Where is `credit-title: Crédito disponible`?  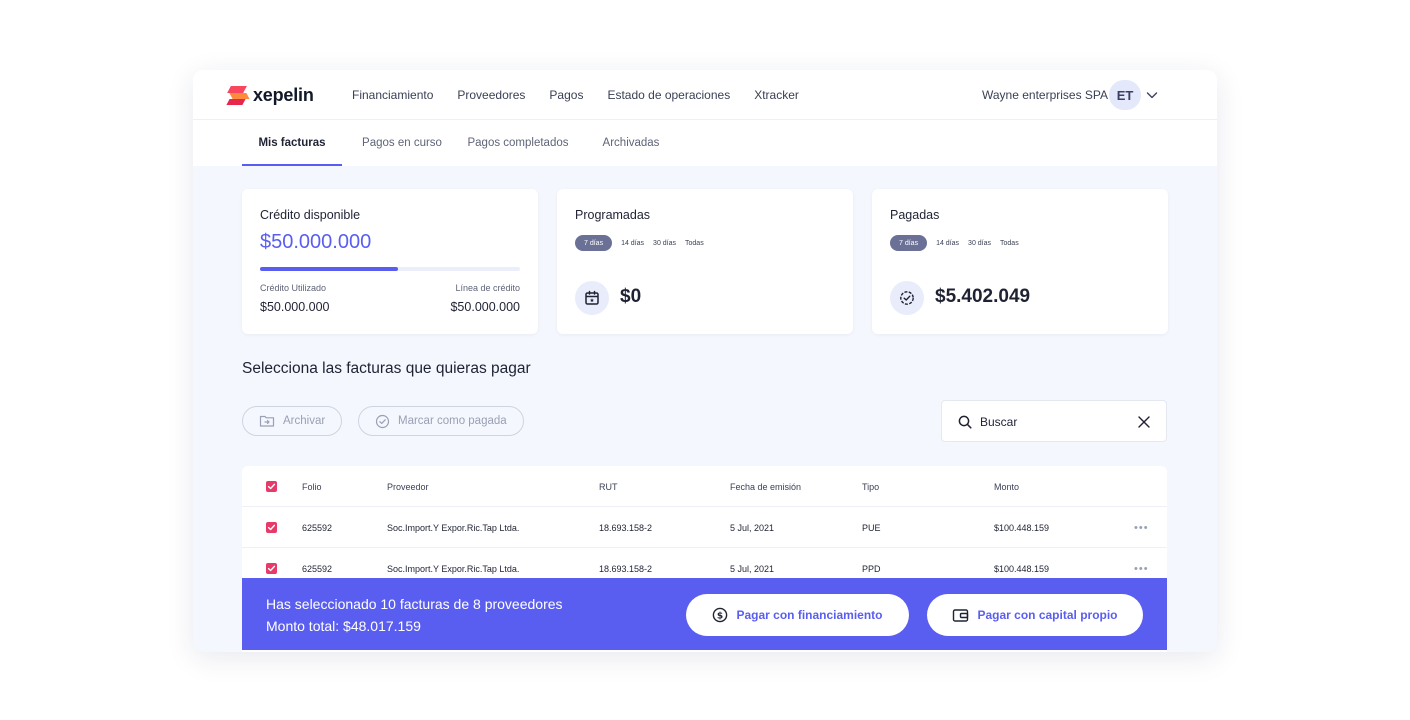
credit-title: Crédito disponible is located at coordinates (310, 215).